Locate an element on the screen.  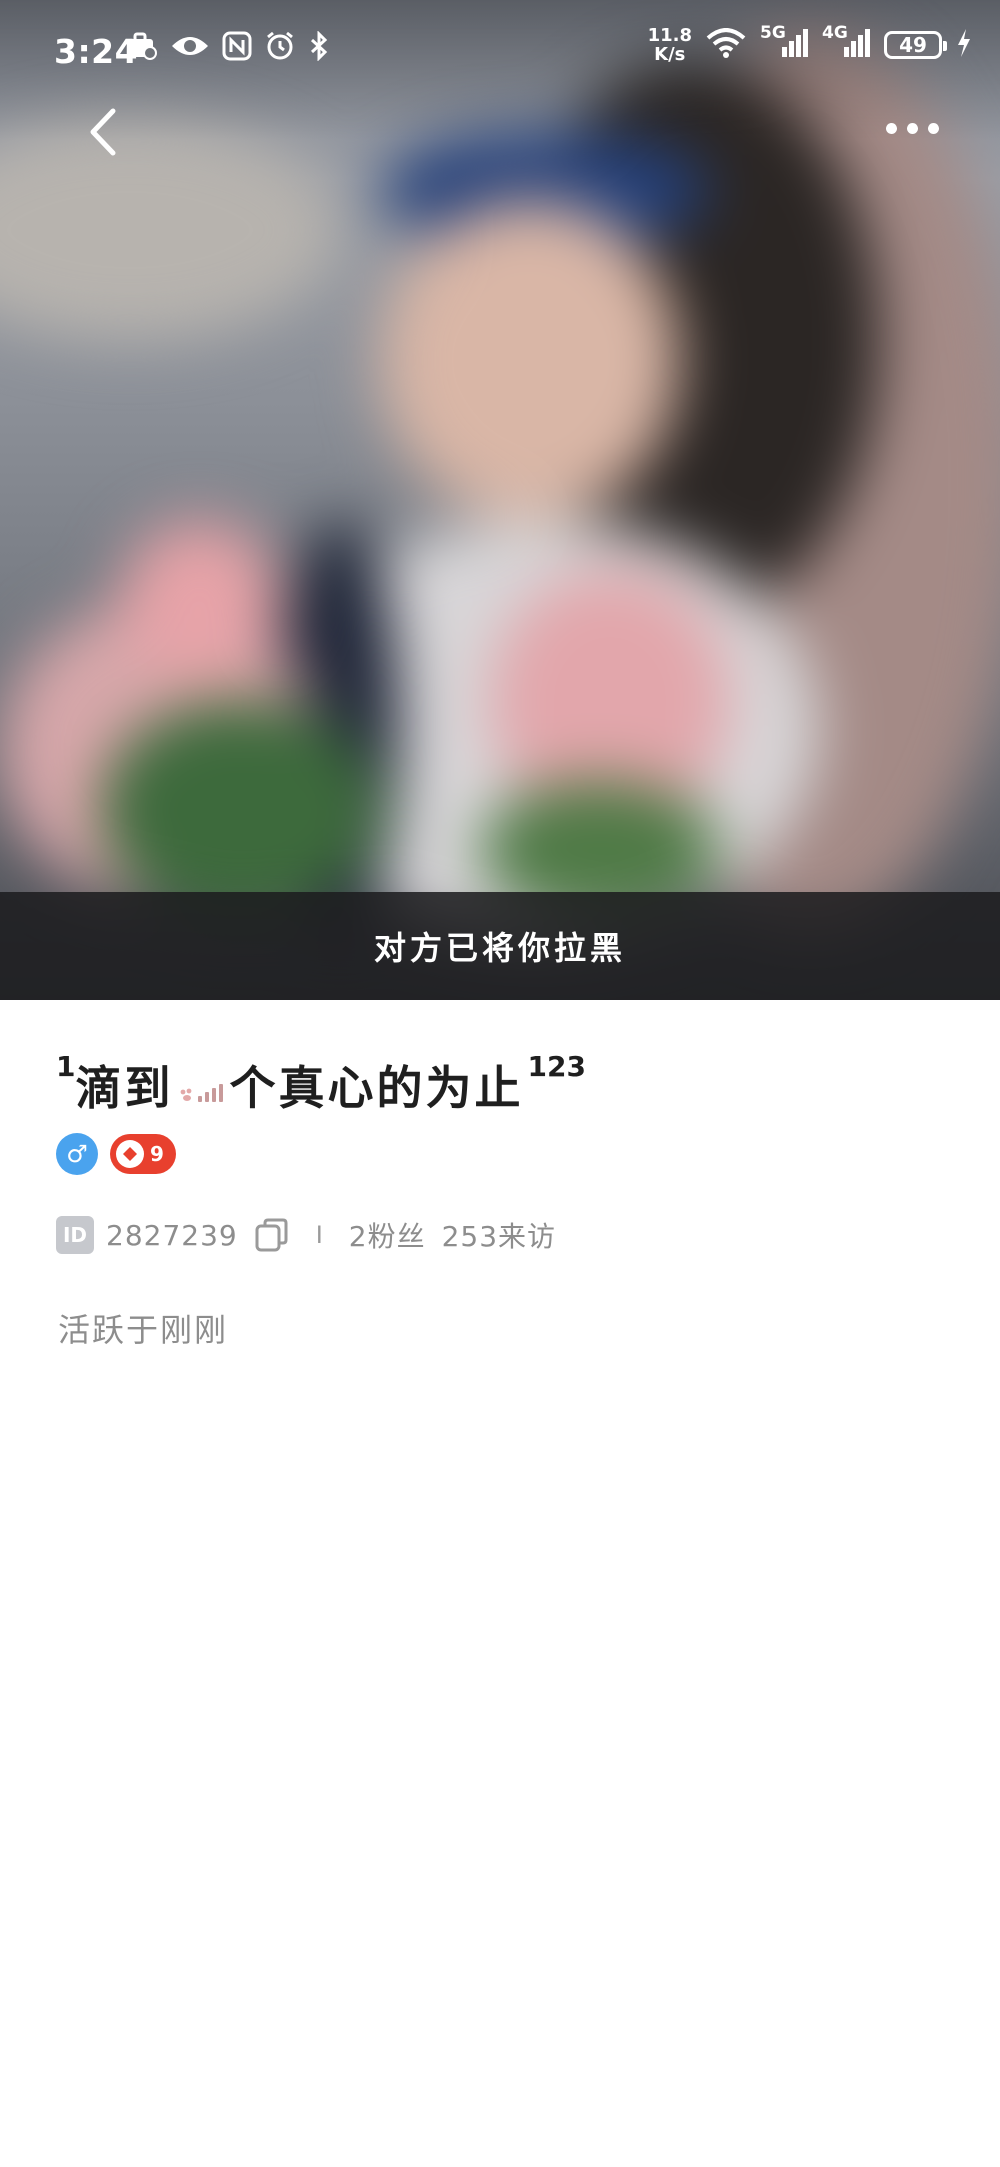
battery-level: 49 is located at coordinates (913, 45).